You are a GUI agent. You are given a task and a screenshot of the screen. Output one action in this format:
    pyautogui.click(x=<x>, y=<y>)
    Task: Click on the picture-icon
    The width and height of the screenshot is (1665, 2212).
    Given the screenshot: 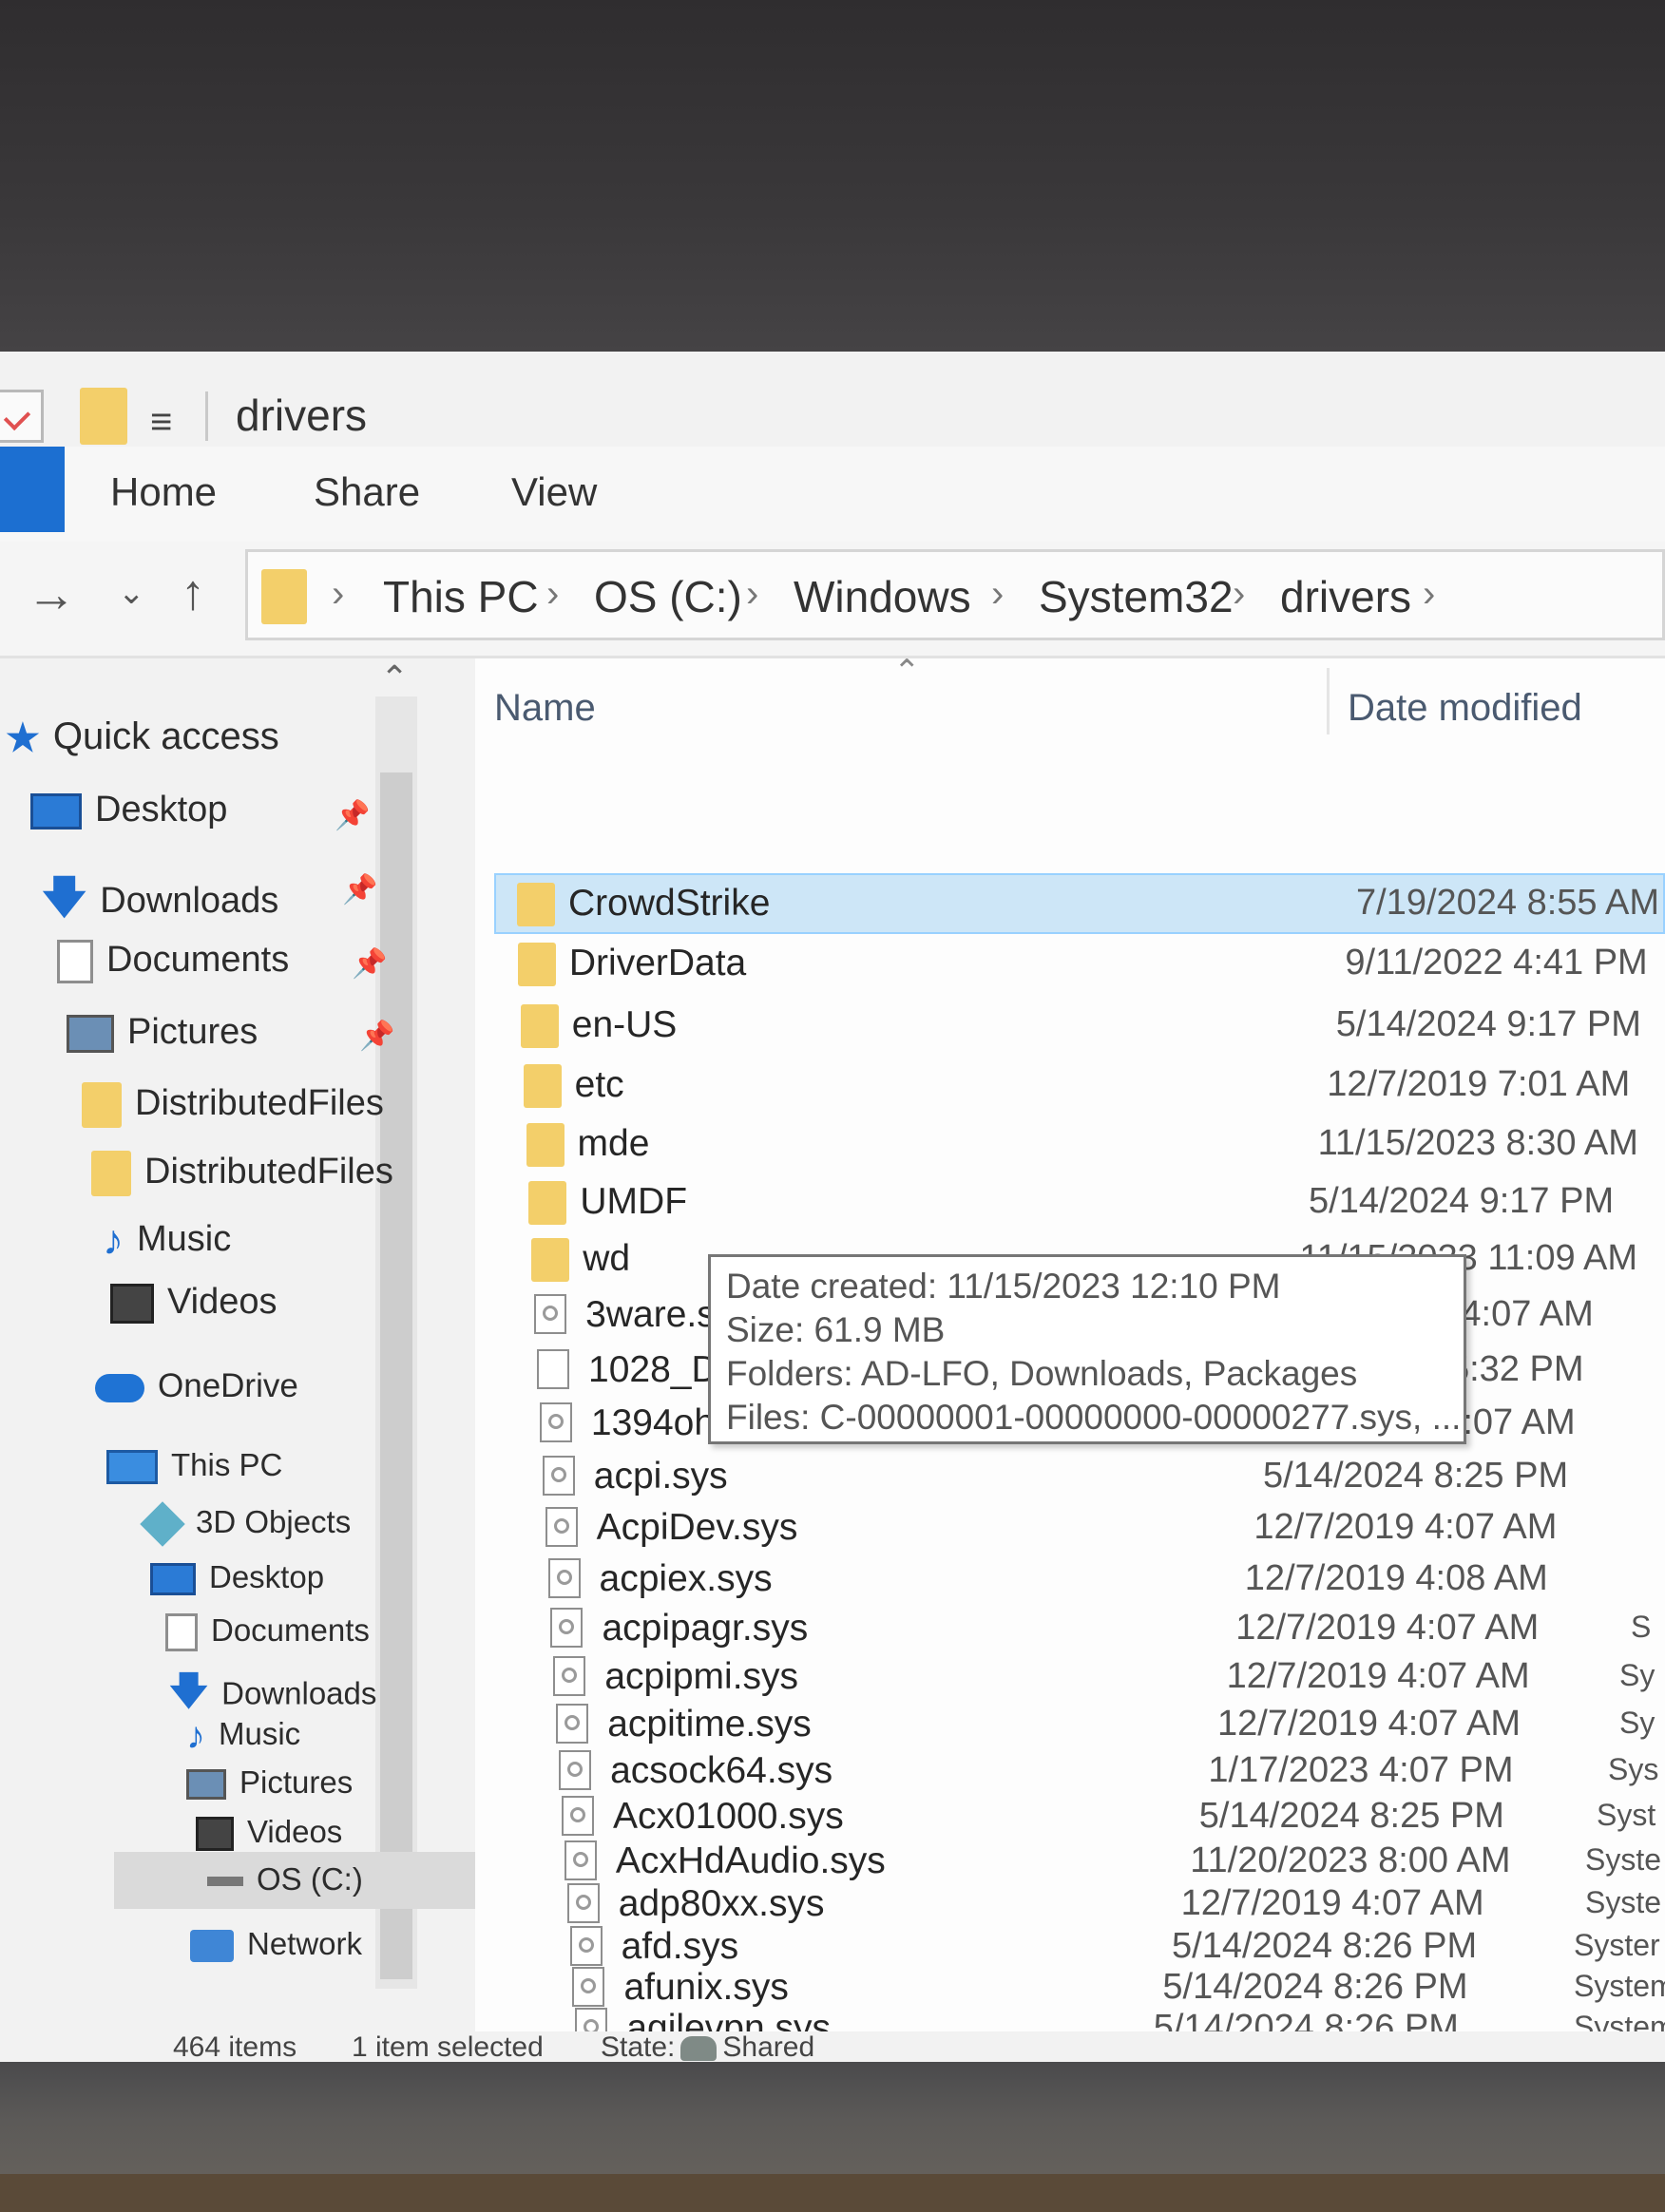 What is the action you would take?
    pyautogui.click(x=206, y=1785)
    